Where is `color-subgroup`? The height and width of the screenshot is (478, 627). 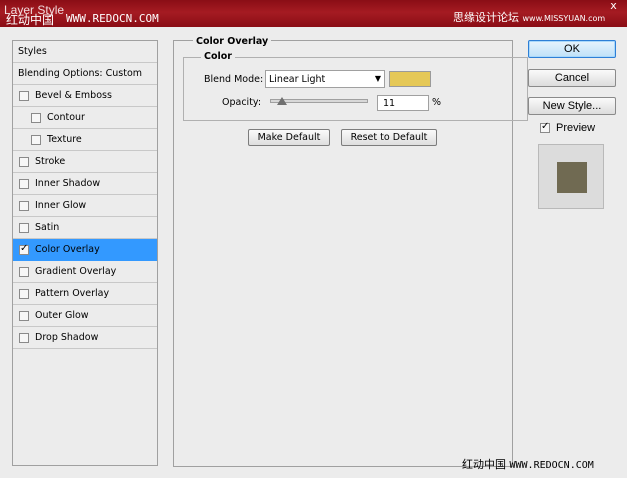
color-subgroup is located at coordinates (355, 89).